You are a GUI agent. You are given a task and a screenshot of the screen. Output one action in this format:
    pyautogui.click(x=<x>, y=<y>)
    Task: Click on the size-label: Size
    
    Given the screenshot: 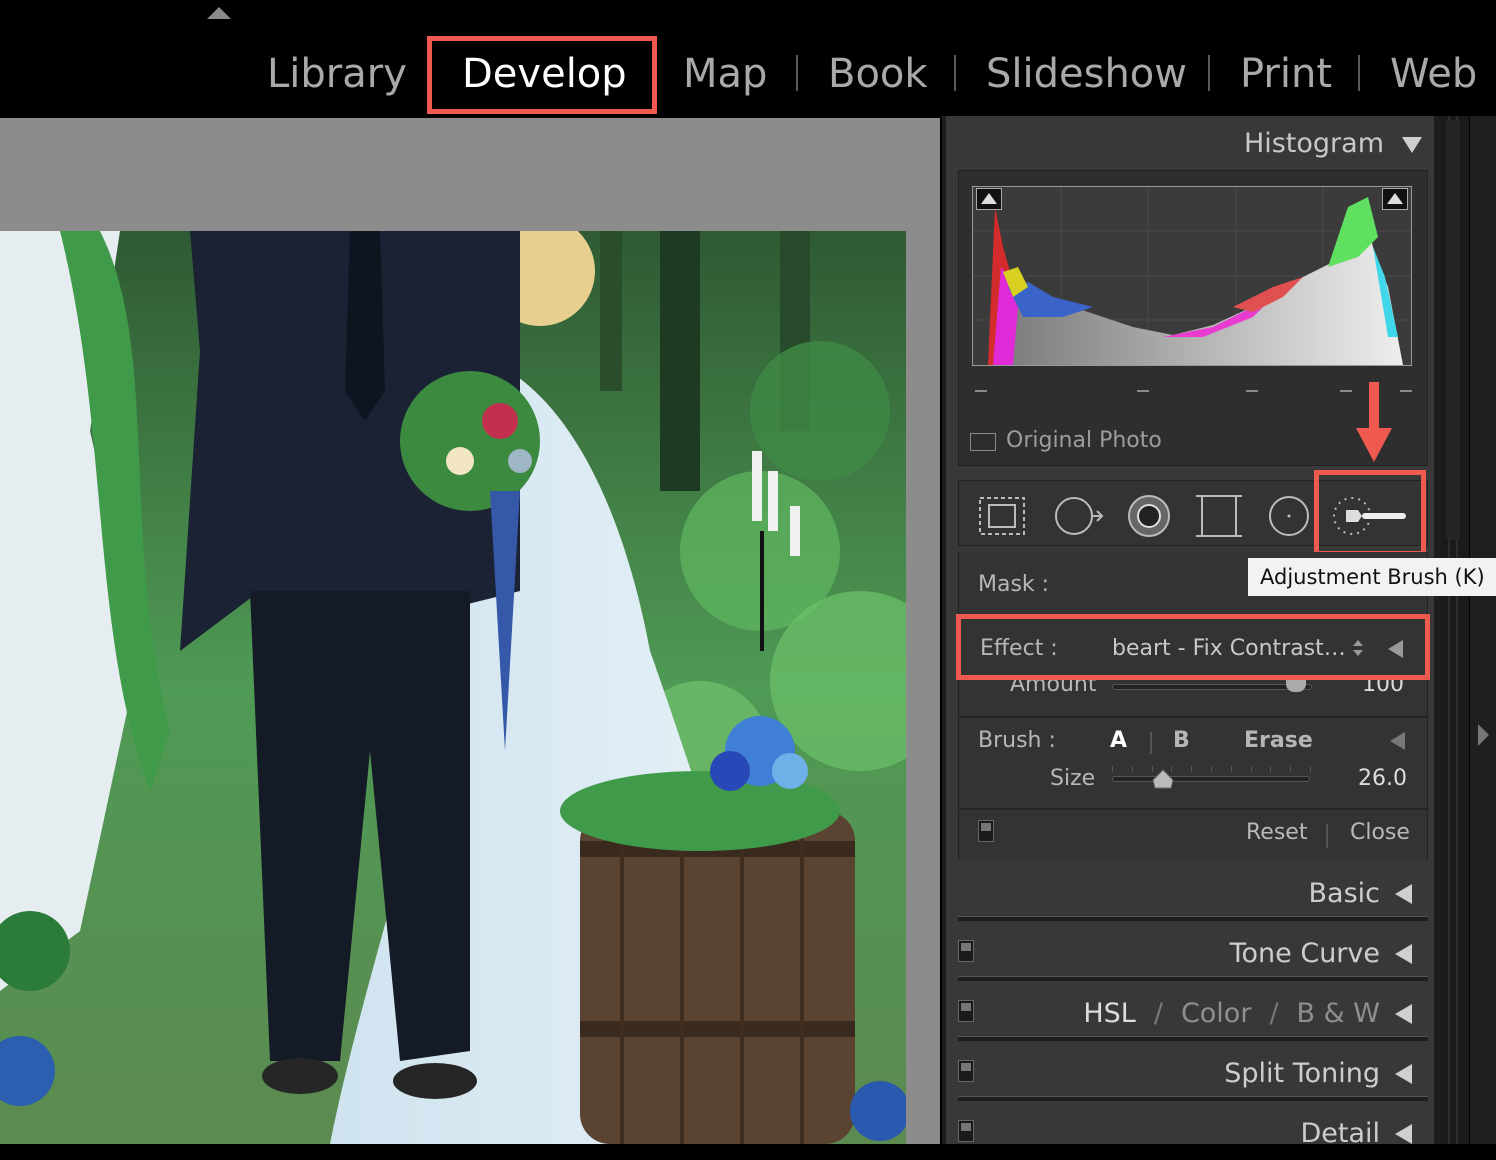 What is the action you would take?
    pyautogui.click(x=1073, y=778)
    